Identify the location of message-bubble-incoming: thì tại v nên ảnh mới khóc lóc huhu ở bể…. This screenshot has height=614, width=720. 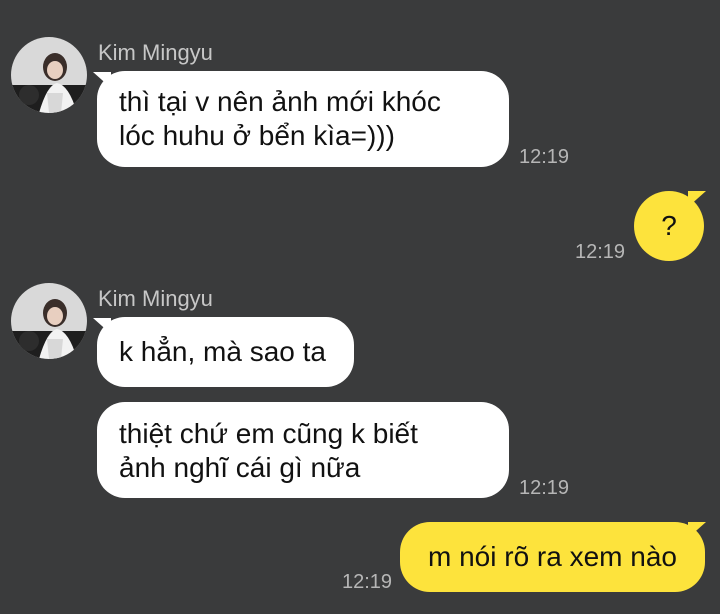
(303, 119).